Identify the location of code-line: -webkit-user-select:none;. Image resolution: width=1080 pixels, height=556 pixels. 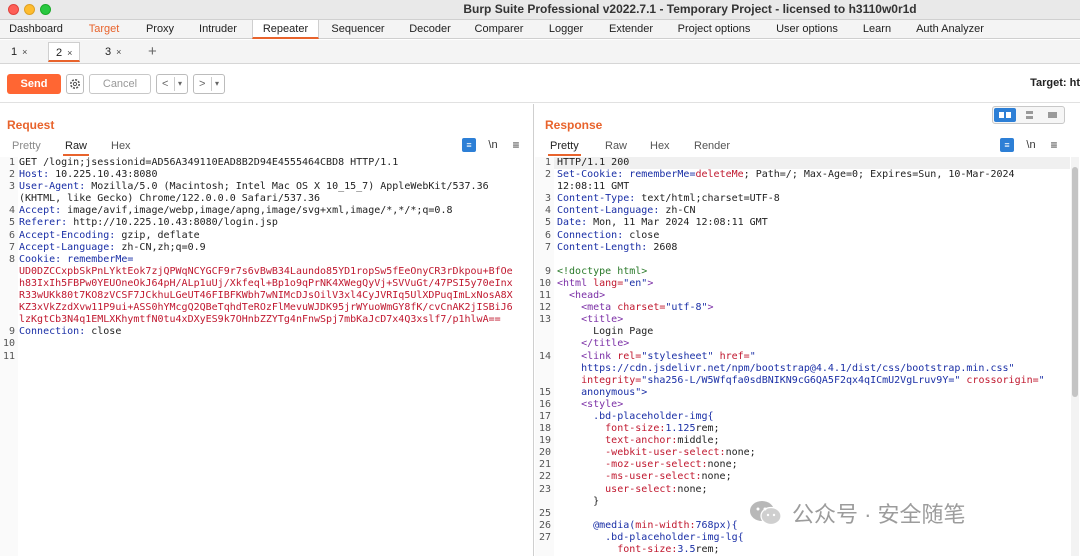
(812, 453).